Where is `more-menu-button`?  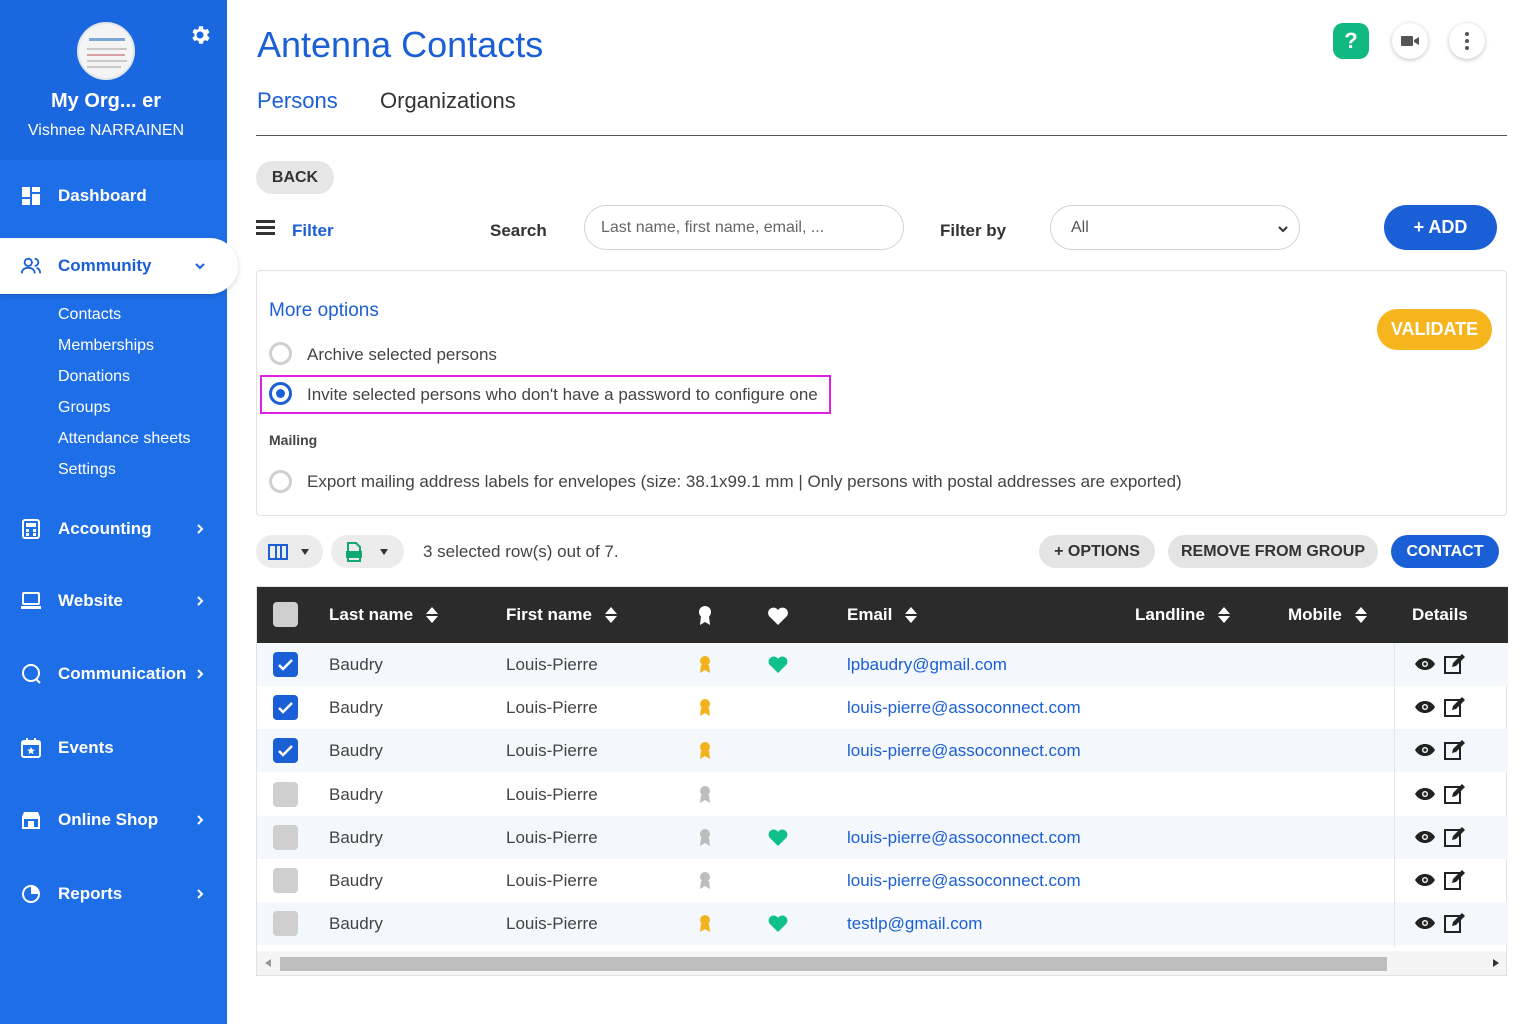 more-menu-button is located at coordinates (1467, 41).